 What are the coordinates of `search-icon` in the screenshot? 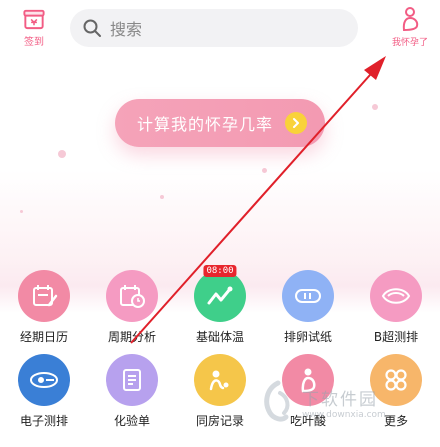 It's located at (92, 28).